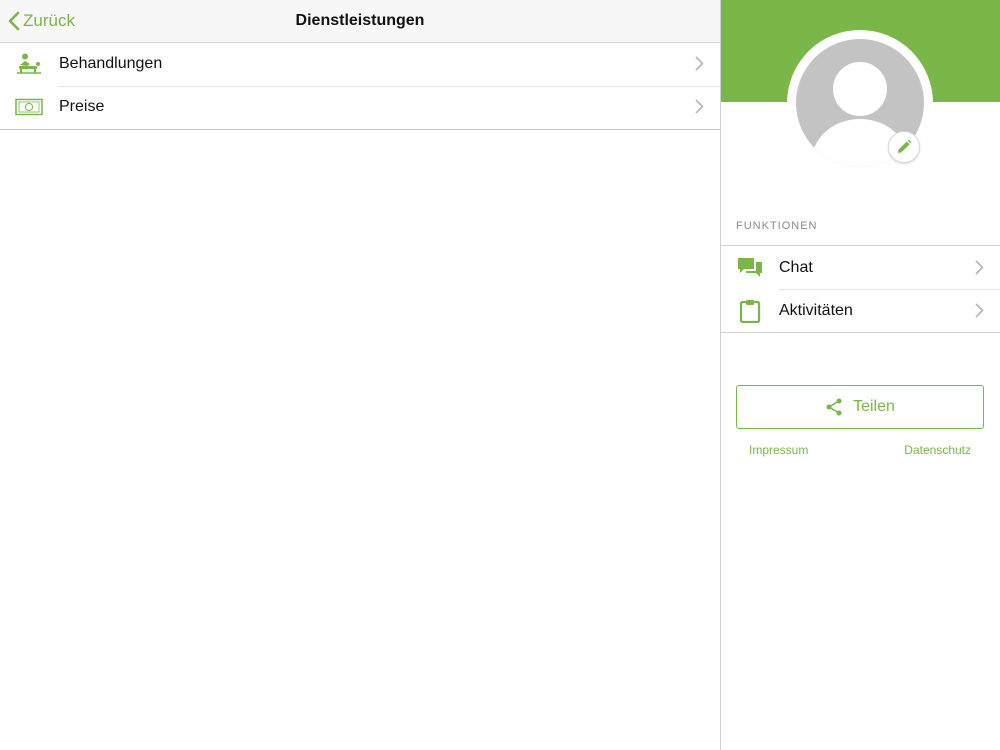  What do you see at coordinates (874, 406) in the screenshot?
I see `share-button-label: Teilen` at bounding box center [874, 406].